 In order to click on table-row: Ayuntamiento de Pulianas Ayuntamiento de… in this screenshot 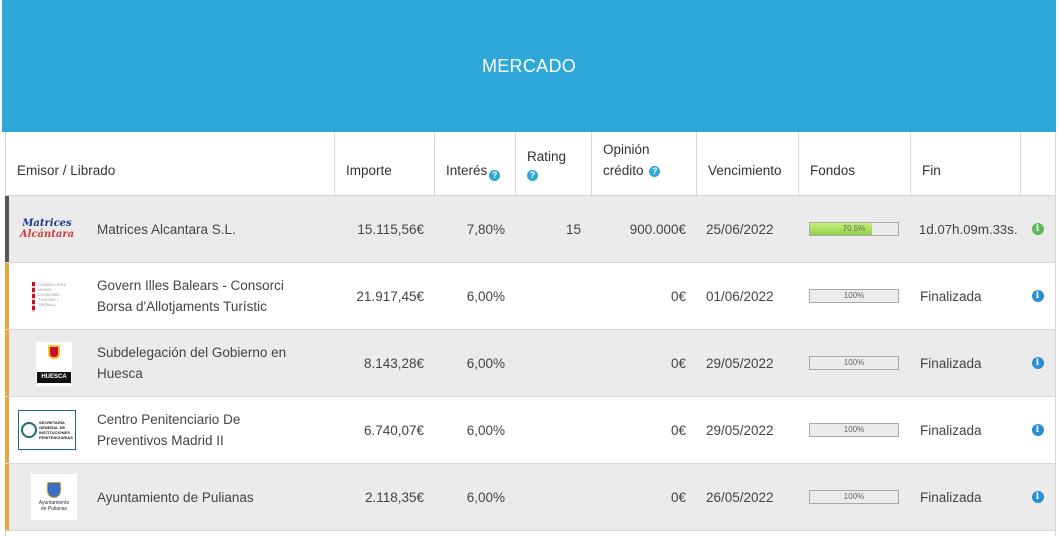, I will do `click(530, 497)`.